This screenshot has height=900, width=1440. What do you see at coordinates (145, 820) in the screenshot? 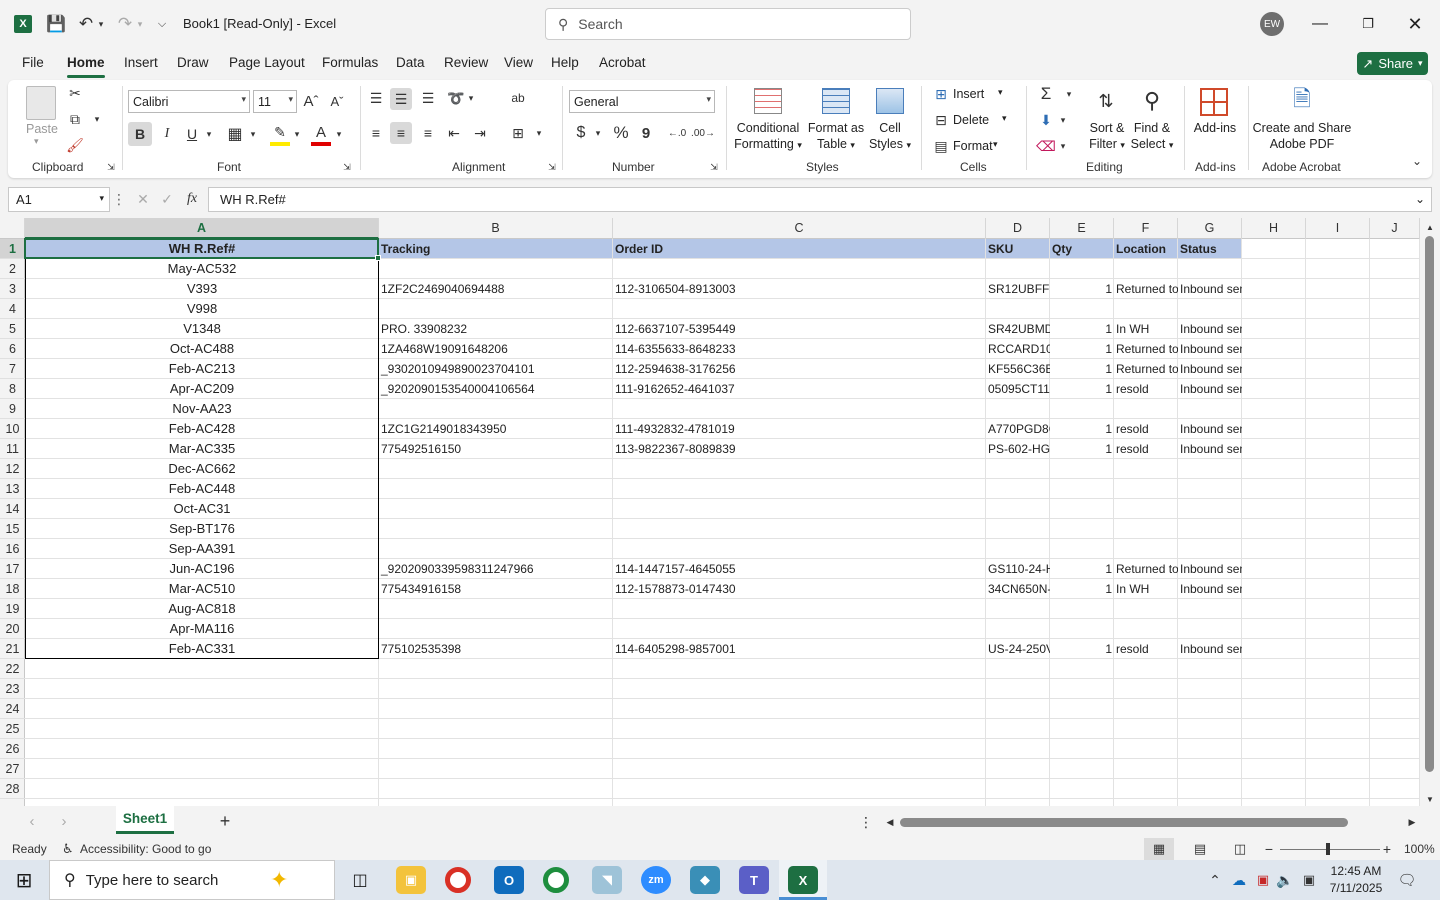
I see `sheet-tab-sheet1: Sheet1` at bounding box center [145, 820].